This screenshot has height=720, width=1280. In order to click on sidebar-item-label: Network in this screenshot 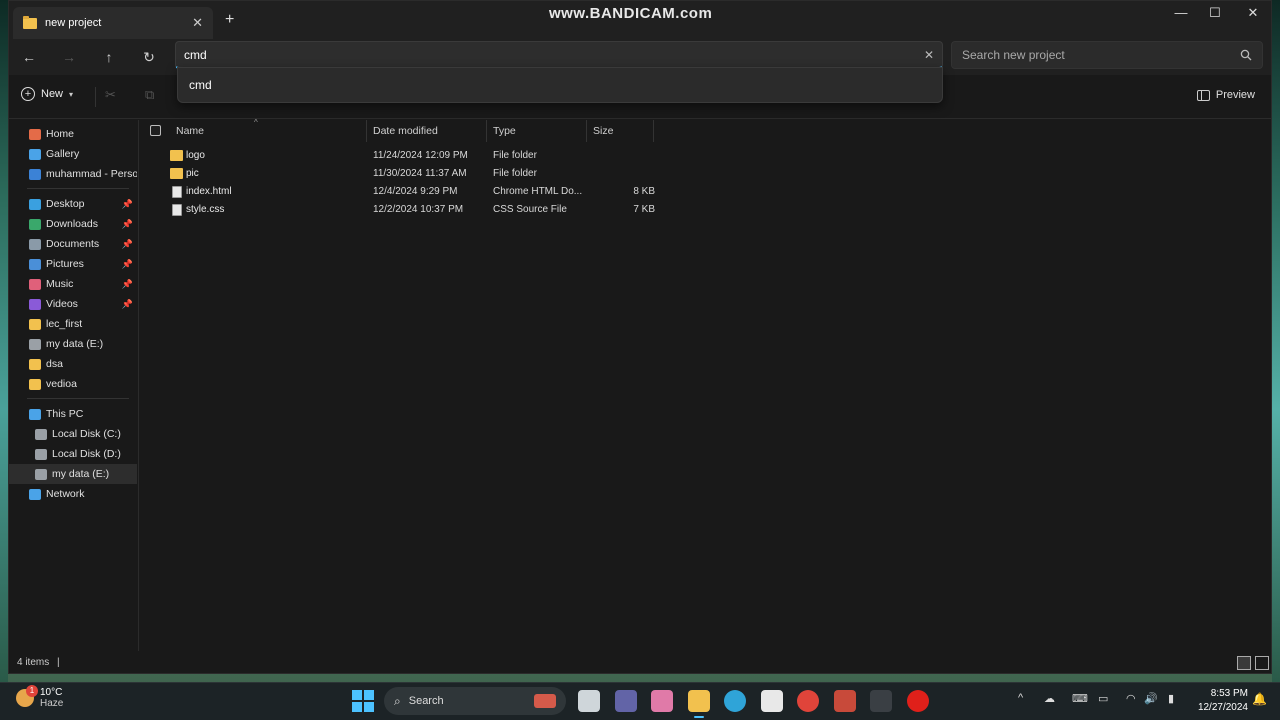, I will do `click(65, 494)`.